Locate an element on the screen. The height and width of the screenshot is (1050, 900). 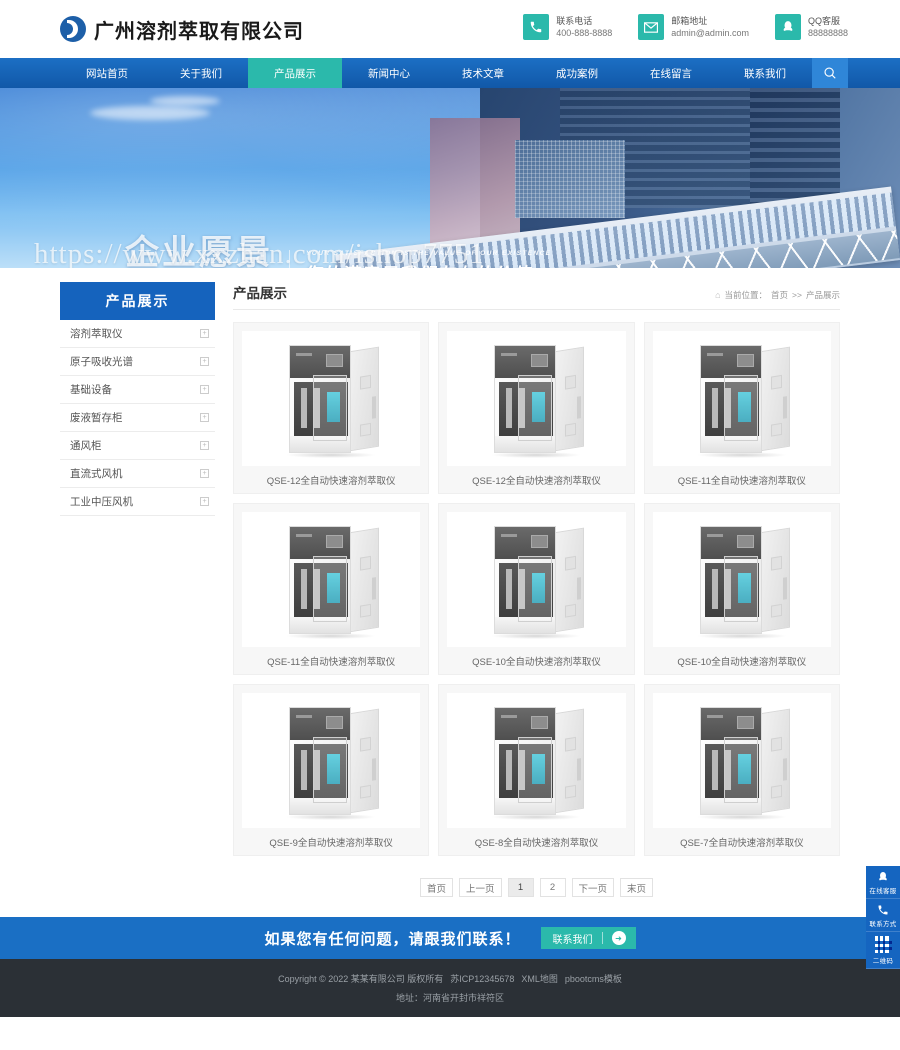
contact-qq: QQ客服 88888888 is located at coordinates (811, 27).